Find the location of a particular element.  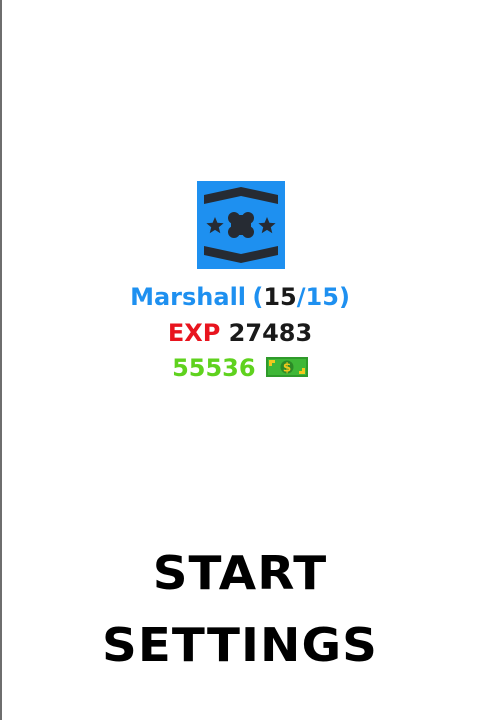

marshall-rank-badge-icon is located at coordinates (241, 225).